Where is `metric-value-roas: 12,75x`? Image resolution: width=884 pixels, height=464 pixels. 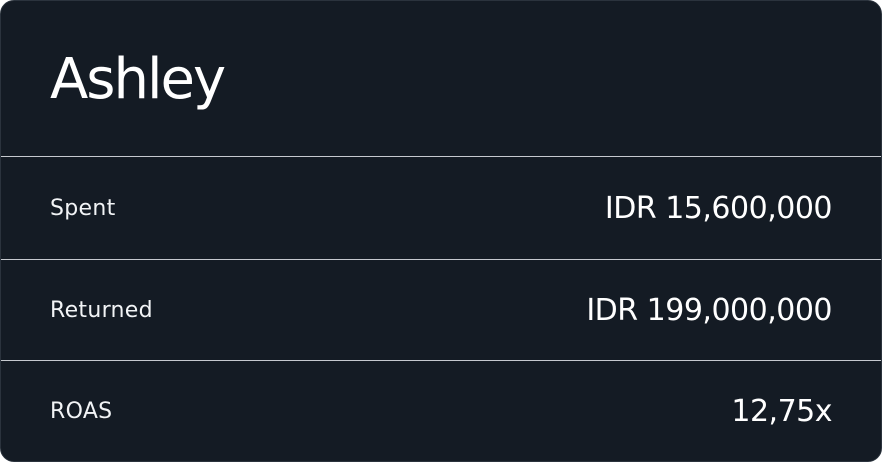
metric-value-roas: 12,75x is located at coordinates (781, 411).